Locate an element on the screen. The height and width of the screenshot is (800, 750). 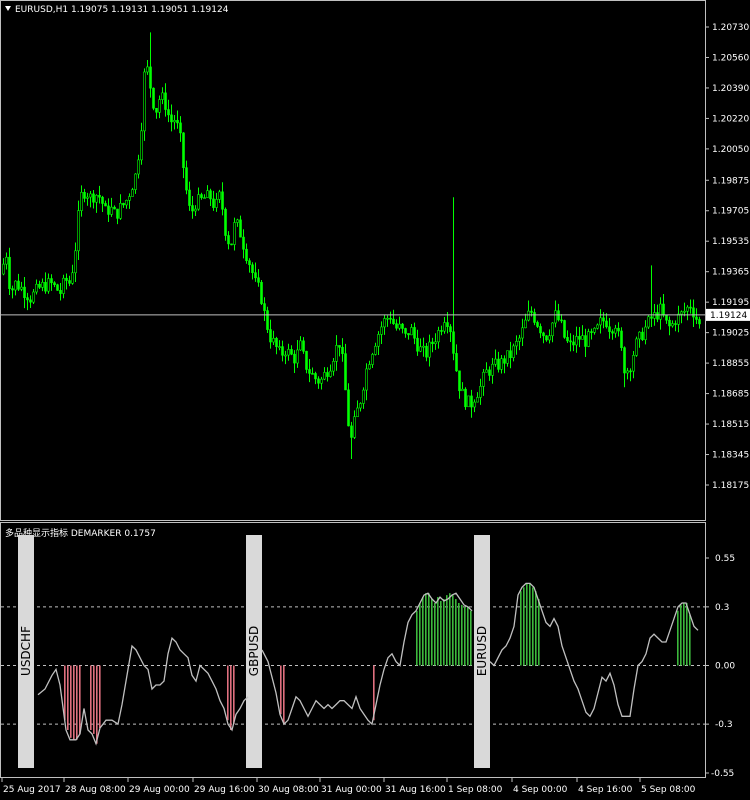
symbol-band-label: USDCHF is located at coordinates (26, 651).